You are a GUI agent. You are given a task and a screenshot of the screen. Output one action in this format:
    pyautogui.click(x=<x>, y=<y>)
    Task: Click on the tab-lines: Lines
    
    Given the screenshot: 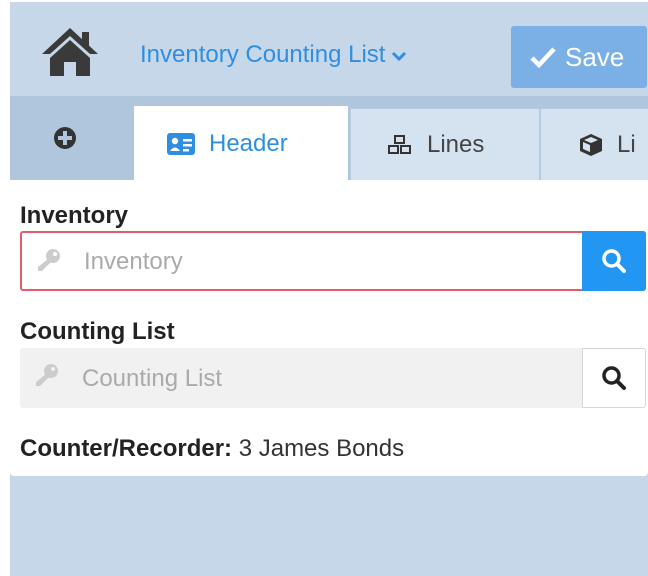 What is the action you would take?
    pyautogui.click(x=445, y=144)
    